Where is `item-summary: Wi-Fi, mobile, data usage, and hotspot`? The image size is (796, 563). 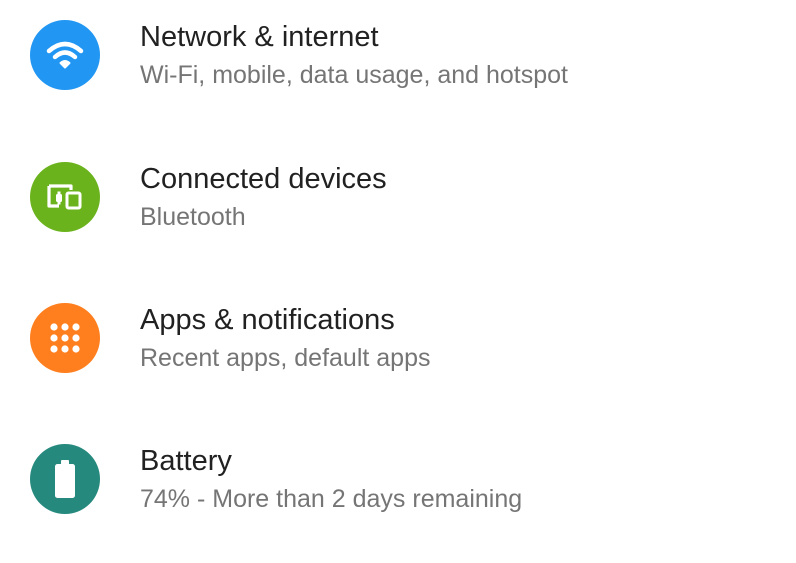
item-summary: Wi-Fi, mobile, data usage, and hotspot is located at coordinates (354, 75).